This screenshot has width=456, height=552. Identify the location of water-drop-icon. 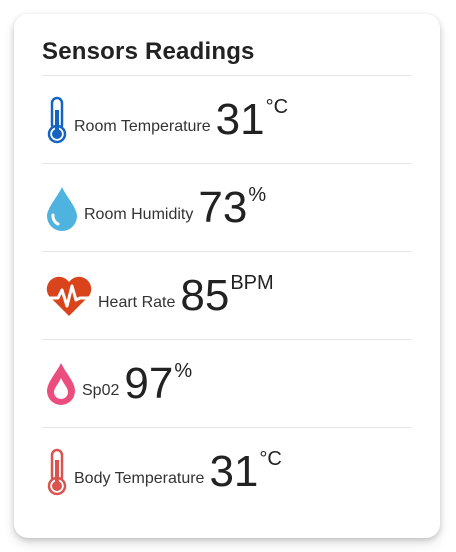
(62, 208).